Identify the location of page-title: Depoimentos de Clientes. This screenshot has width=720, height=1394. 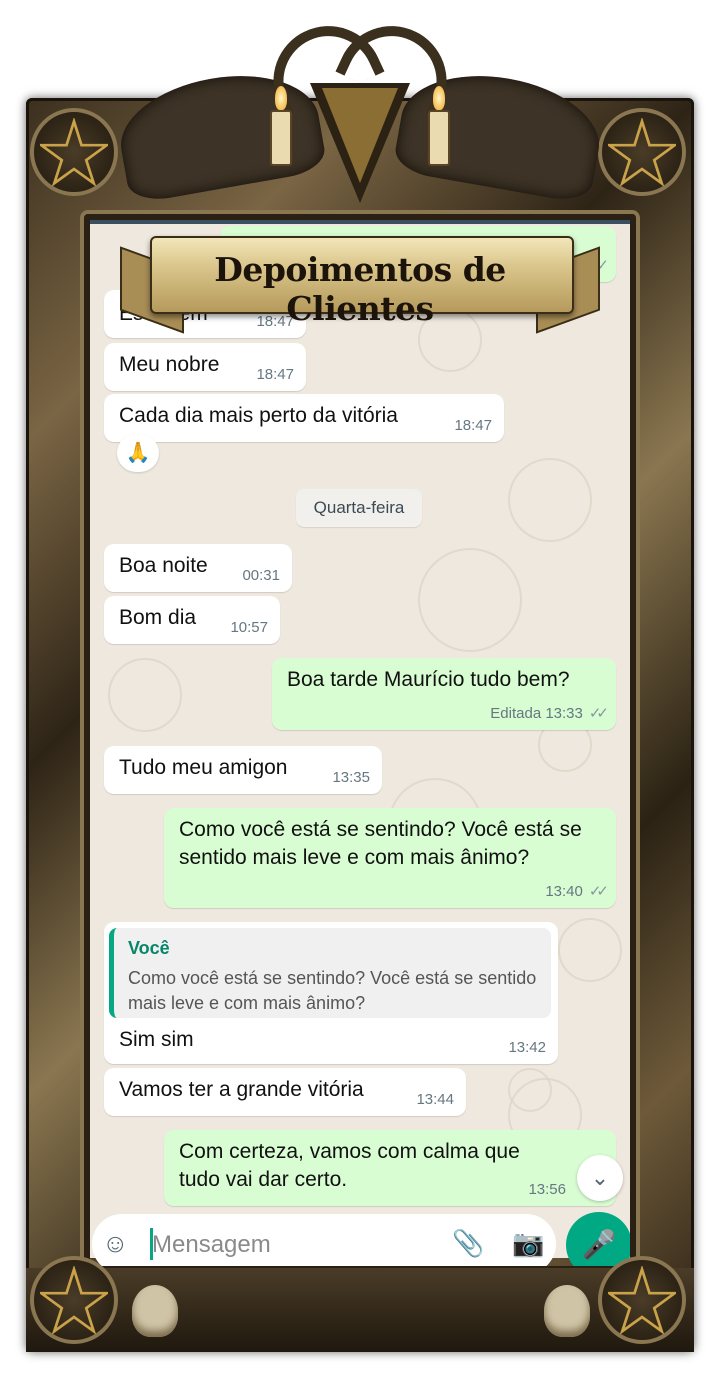
(360, 289).